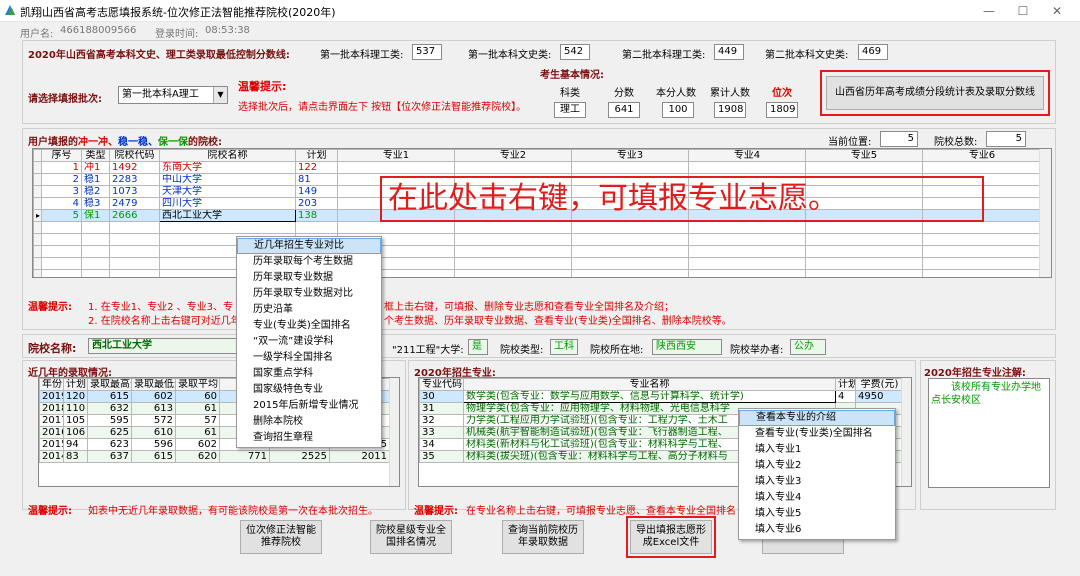  Describe the element at coordinates (309, 342) in the screenshot. I see `context-menu-item: “双一流”建设学科` at that location.